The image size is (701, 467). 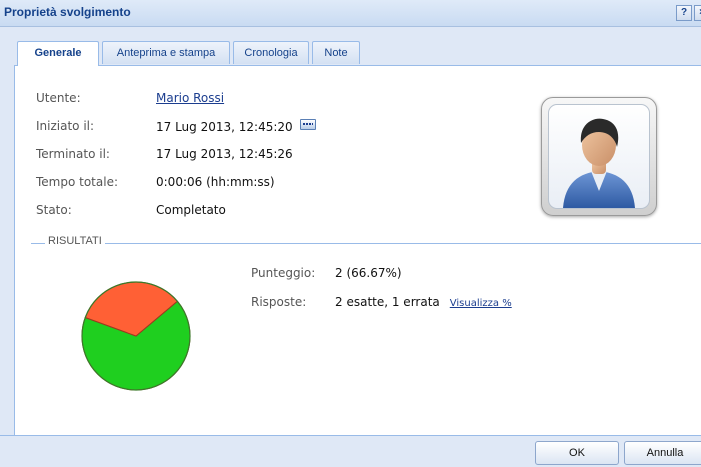 I want to click on cancel-button: Annulla, so click(x=662, y=453).